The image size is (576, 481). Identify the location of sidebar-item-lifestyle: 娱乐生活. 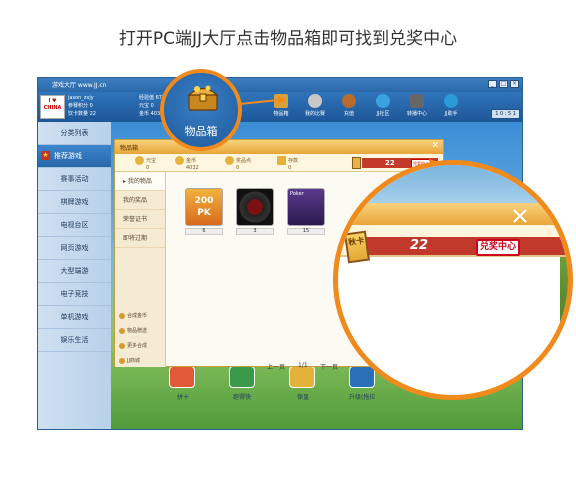
(74, 340).